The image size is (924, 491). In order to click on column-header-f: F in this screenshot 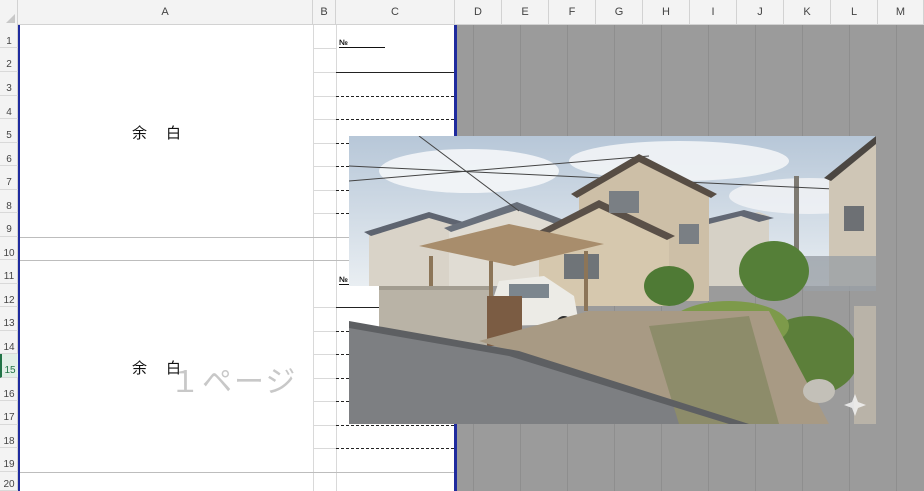, I will do `click(572, 12)`.